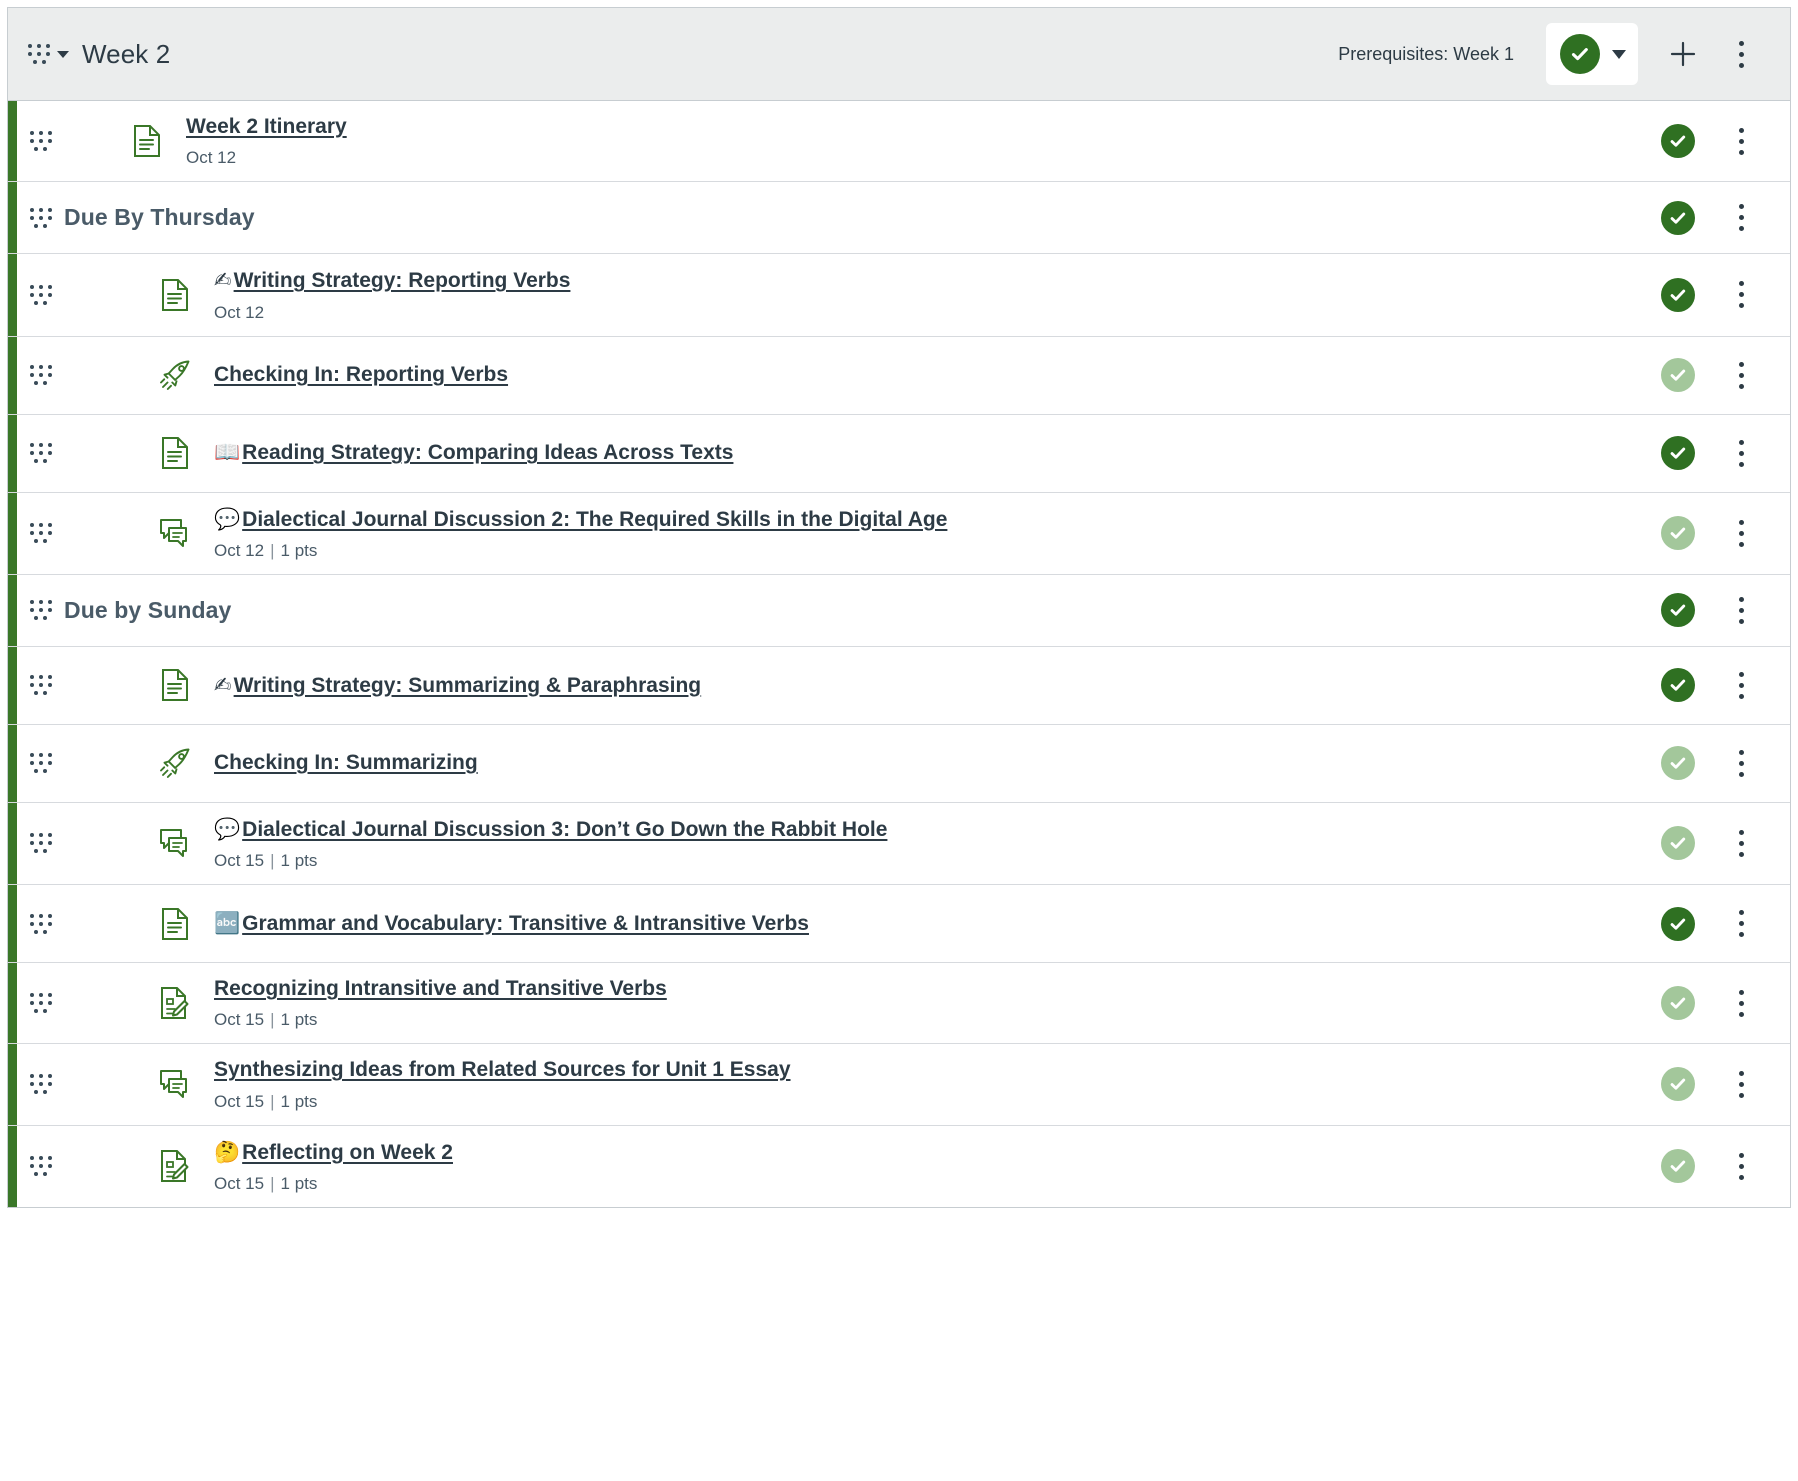  Describe the element at coordinates (1426, 53) in the screenshot. I see `module-prerequisites-label: Prerequisites: Week 1` at that location.